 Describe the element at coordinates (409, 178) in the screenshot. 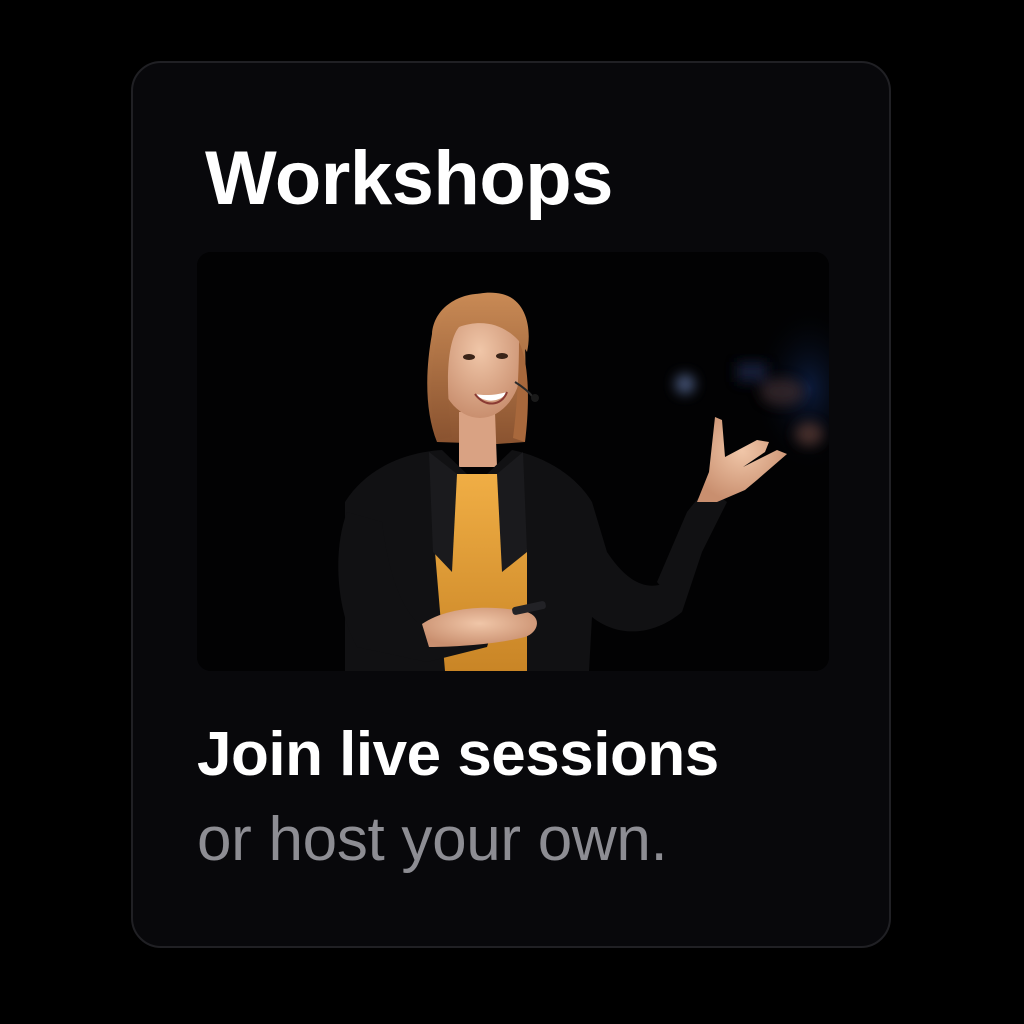

I see `card-title: Workshops` at that location.